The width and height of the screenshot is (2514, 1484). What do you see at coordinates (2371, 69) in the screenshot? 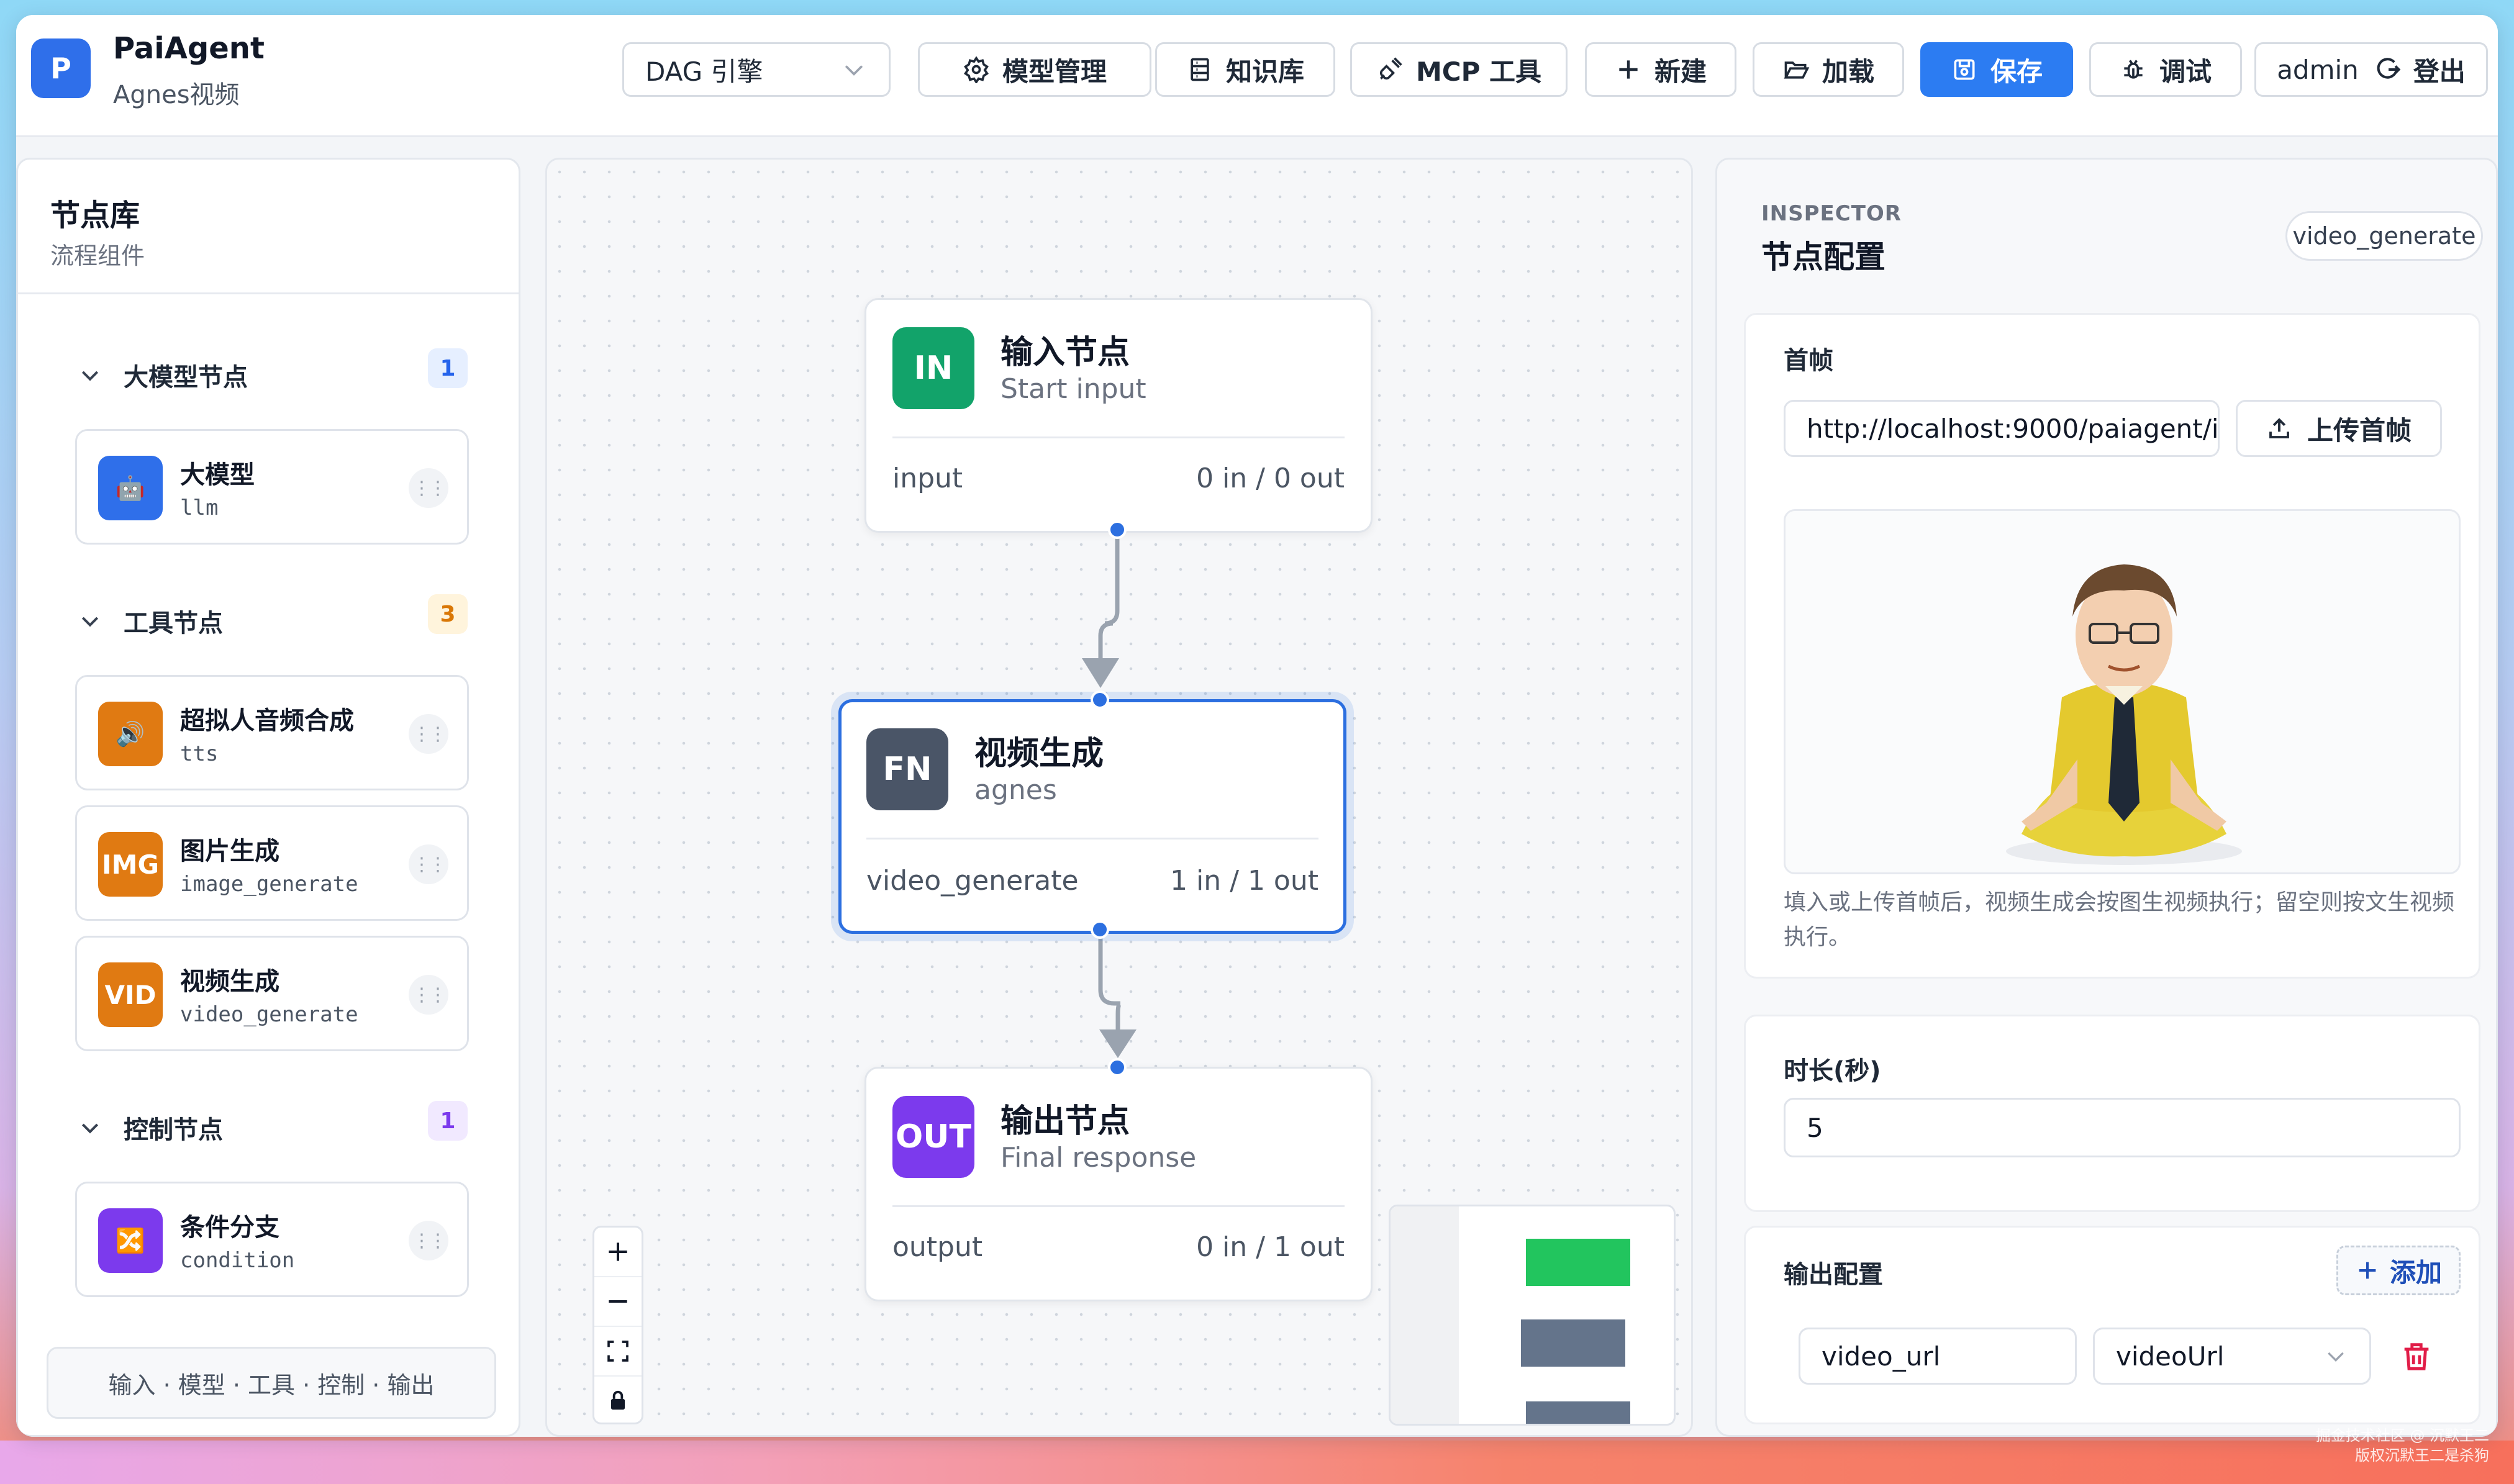
I see `user-menu: admin 登出` at bounding box center [2371, 69].